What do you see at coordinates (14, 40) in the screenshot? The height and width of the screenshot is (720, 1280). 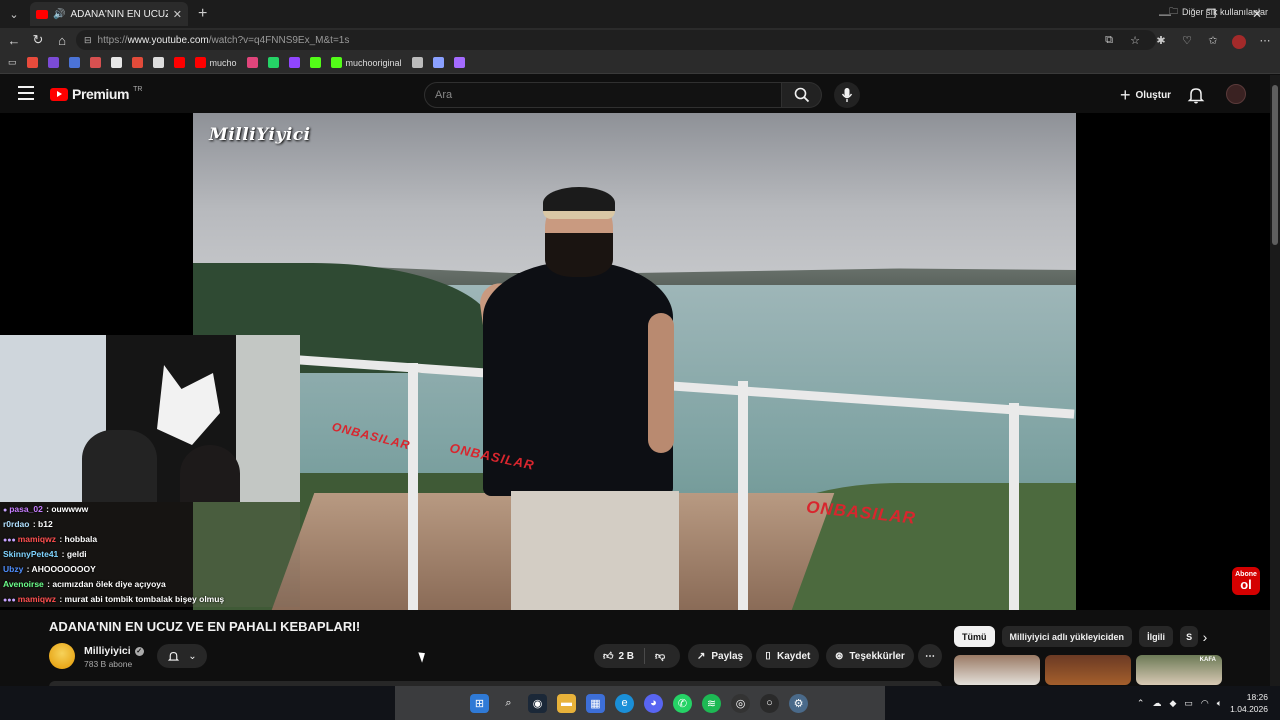 I see `back-button: ←` at bounding box center [14, 40].